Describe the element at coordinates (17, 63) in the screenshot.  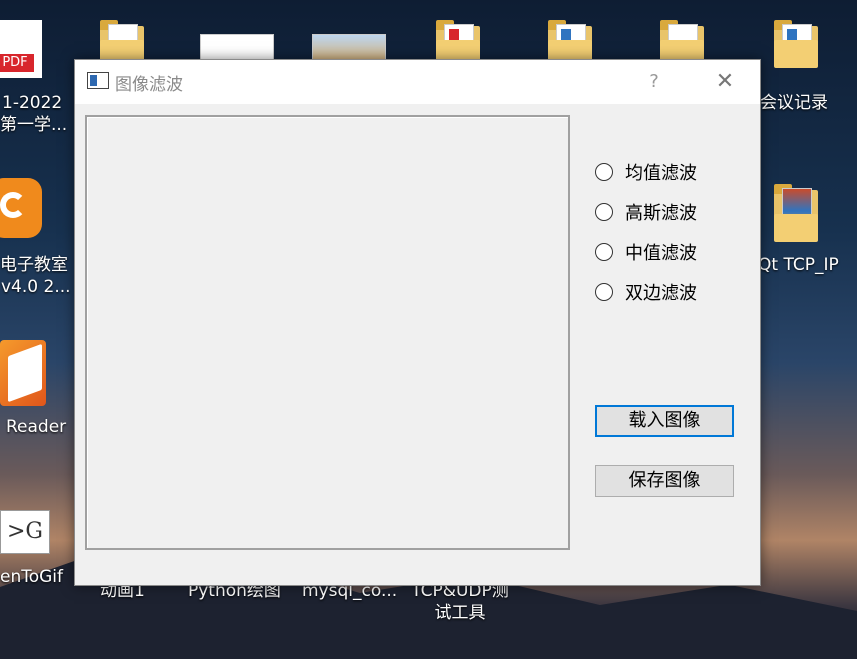
I see `pdf-badge: PDF` at that location.